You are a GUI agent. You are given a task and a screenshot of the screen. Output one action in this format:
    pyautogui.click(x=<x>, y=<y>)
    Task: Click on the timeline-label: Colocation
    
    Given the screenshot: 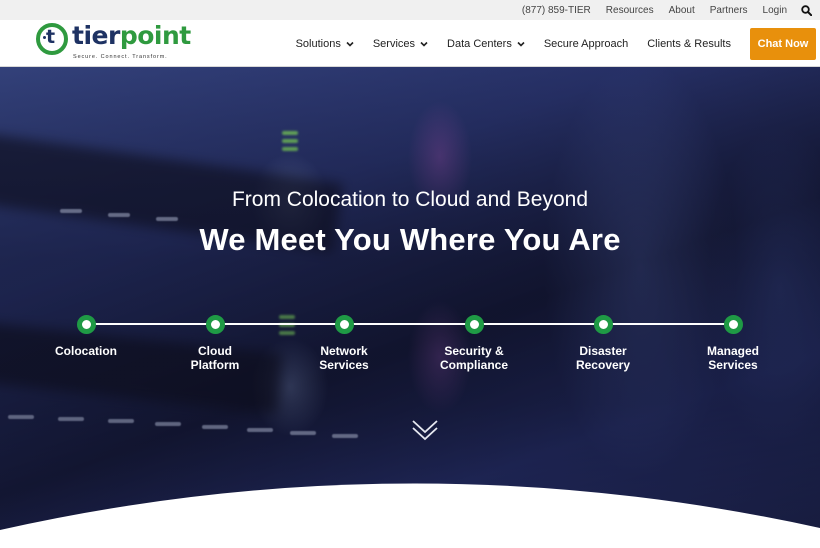 What is the action you would take?
    pyautogui.click(x=86, y=351)
    